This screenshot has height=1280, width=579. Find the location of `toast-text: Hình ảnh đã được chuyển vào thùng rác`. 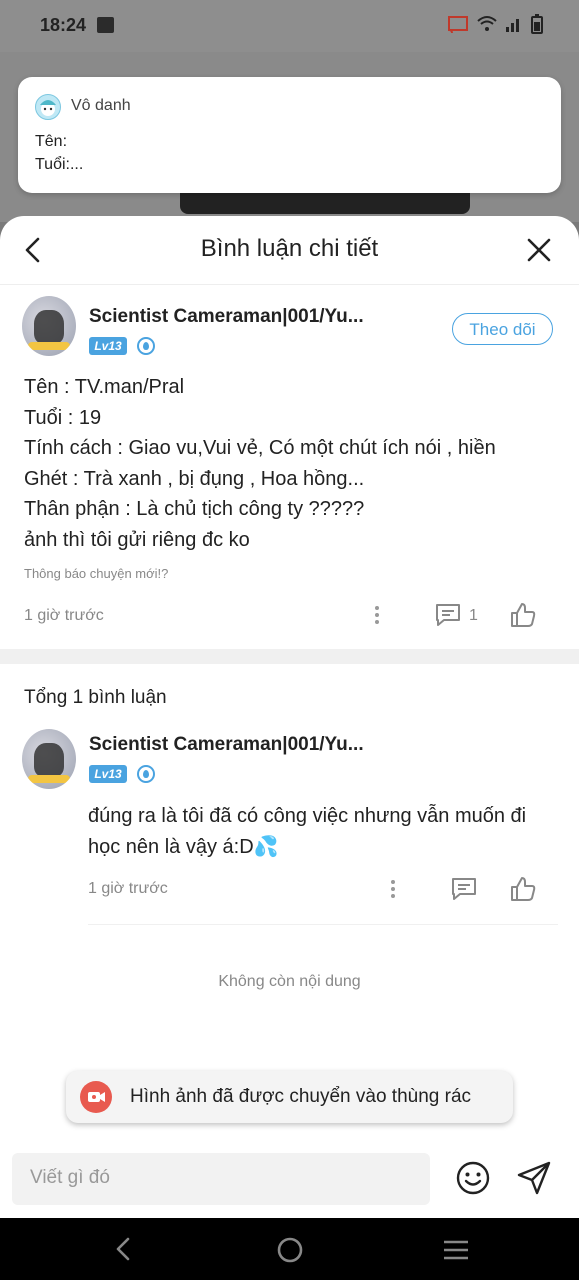

toast-text: Hình ảnh đã được chuyển vào thùng rác is located at coordinates (301, 1096).